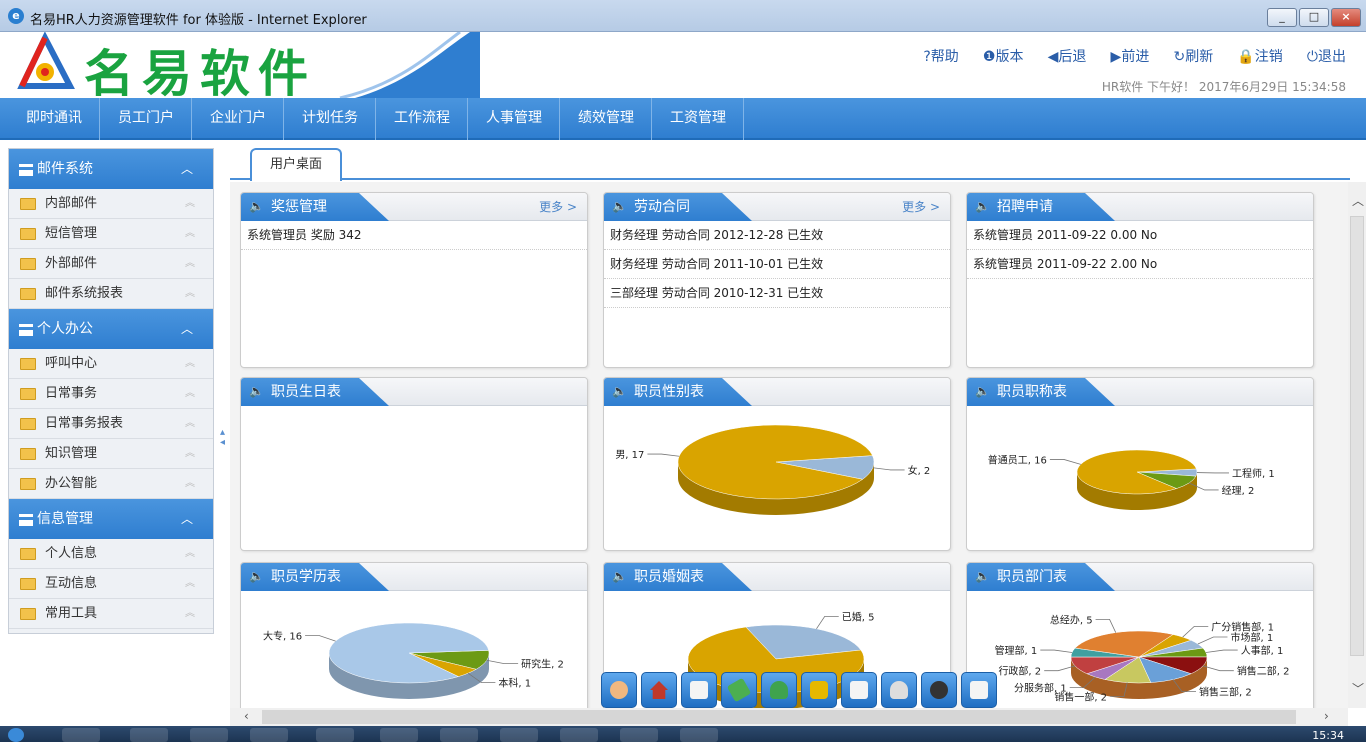 The width and height of the screenshot is (1366, 742). I want to click on menu-item: 工作流程, so click(422, 119).